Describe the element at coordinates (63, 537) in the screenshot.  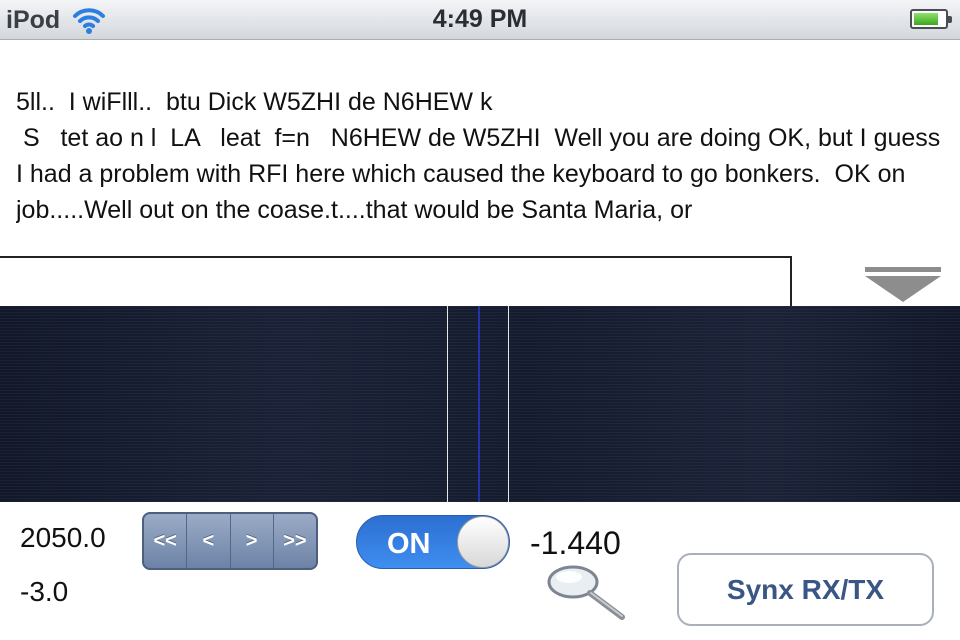
I see `frequency-readout: 2050.0` at that location.